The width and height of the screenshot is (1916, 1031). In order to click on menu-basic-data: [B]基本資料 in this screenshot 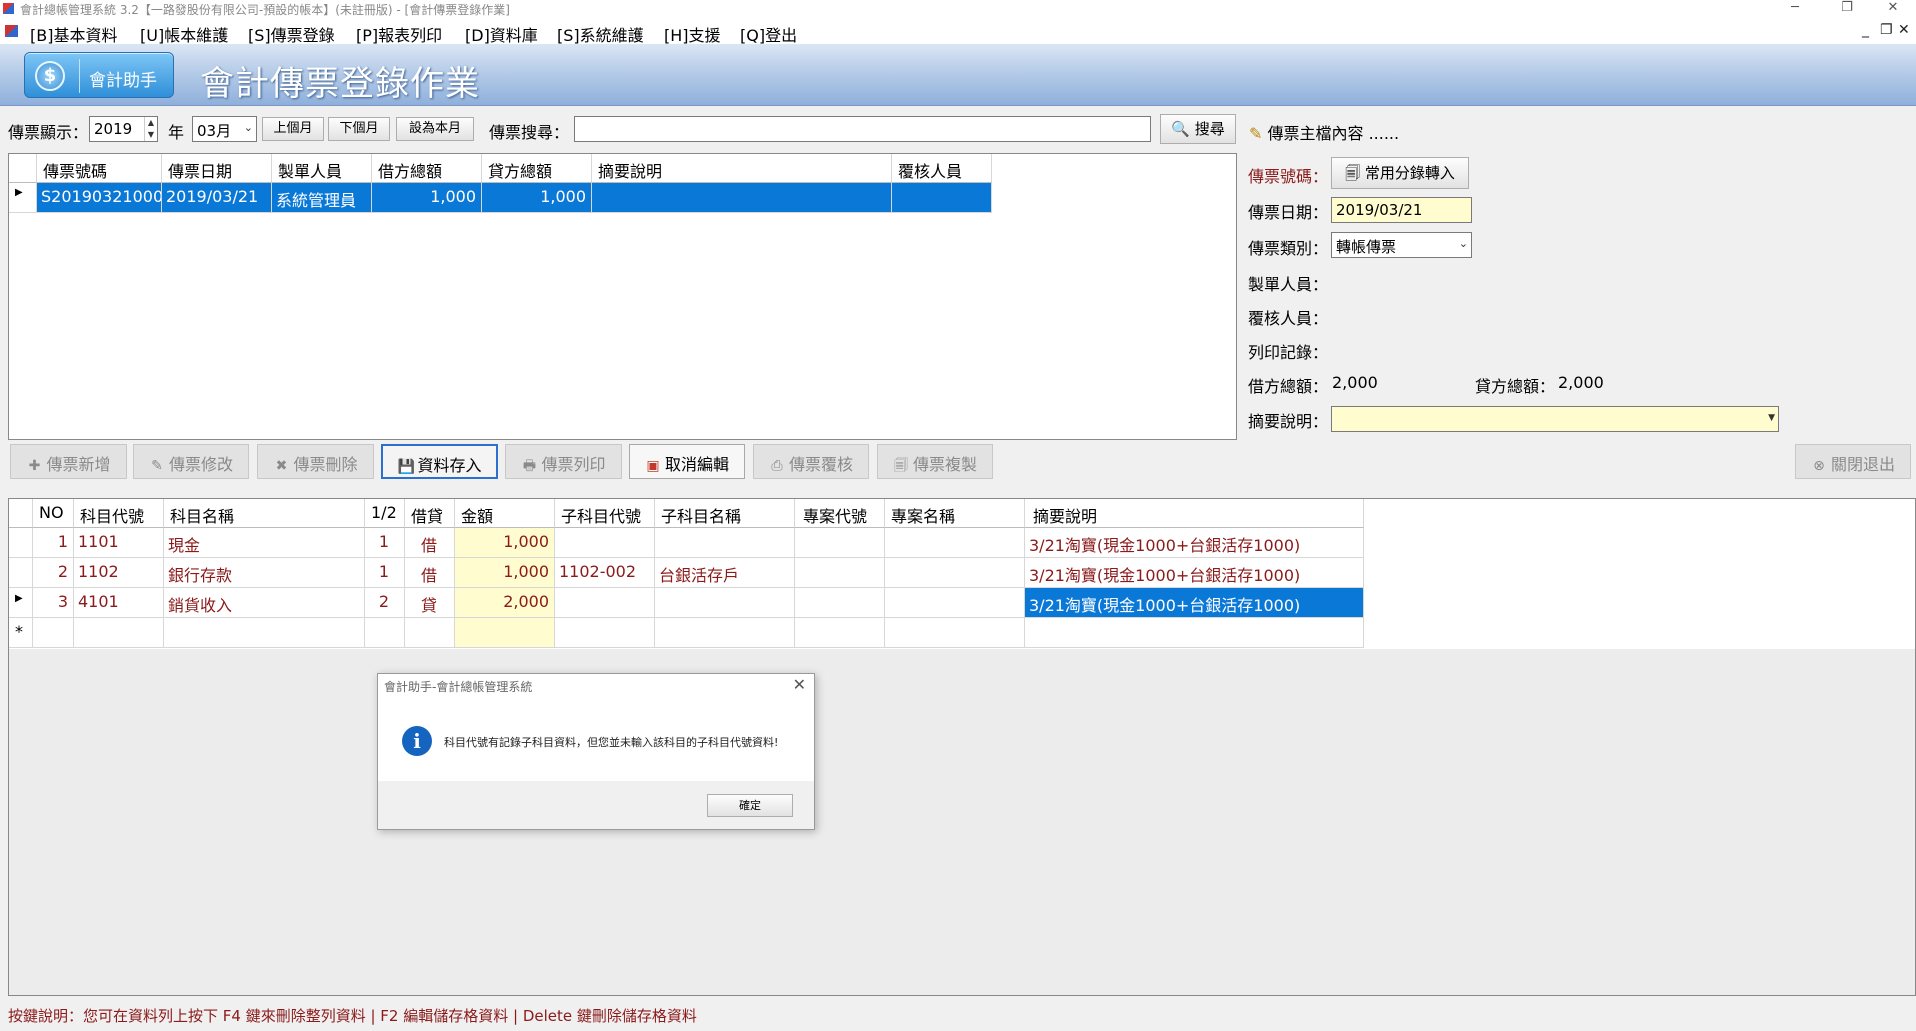, I will do `click(73, 34)`.